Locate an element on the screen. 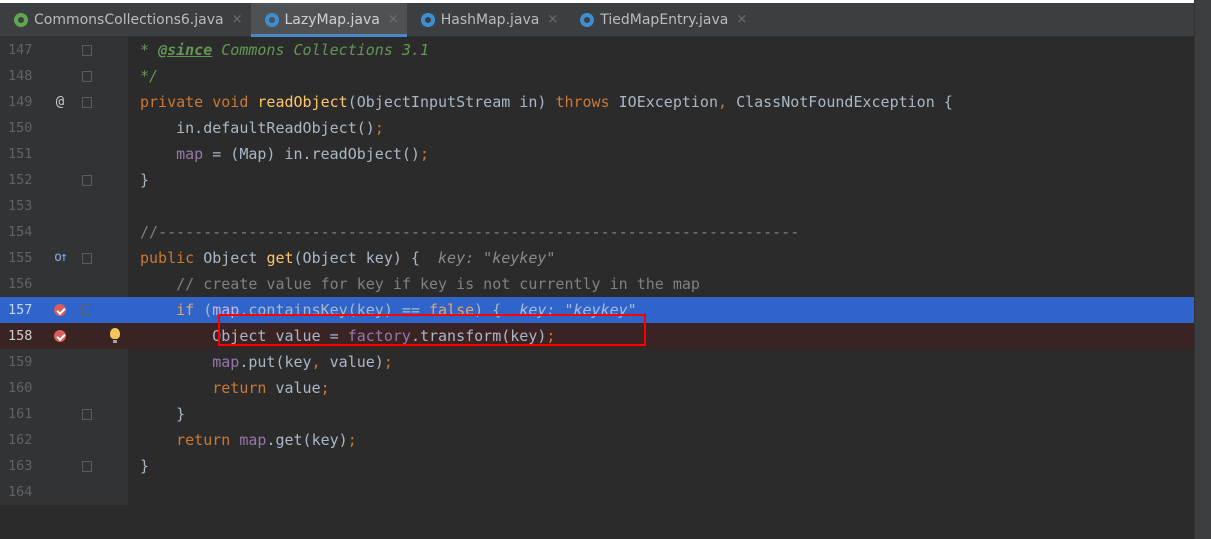 The width and height of the screenshot is (1211, 539). code-line: 164 is located at coordinates (597, 492).